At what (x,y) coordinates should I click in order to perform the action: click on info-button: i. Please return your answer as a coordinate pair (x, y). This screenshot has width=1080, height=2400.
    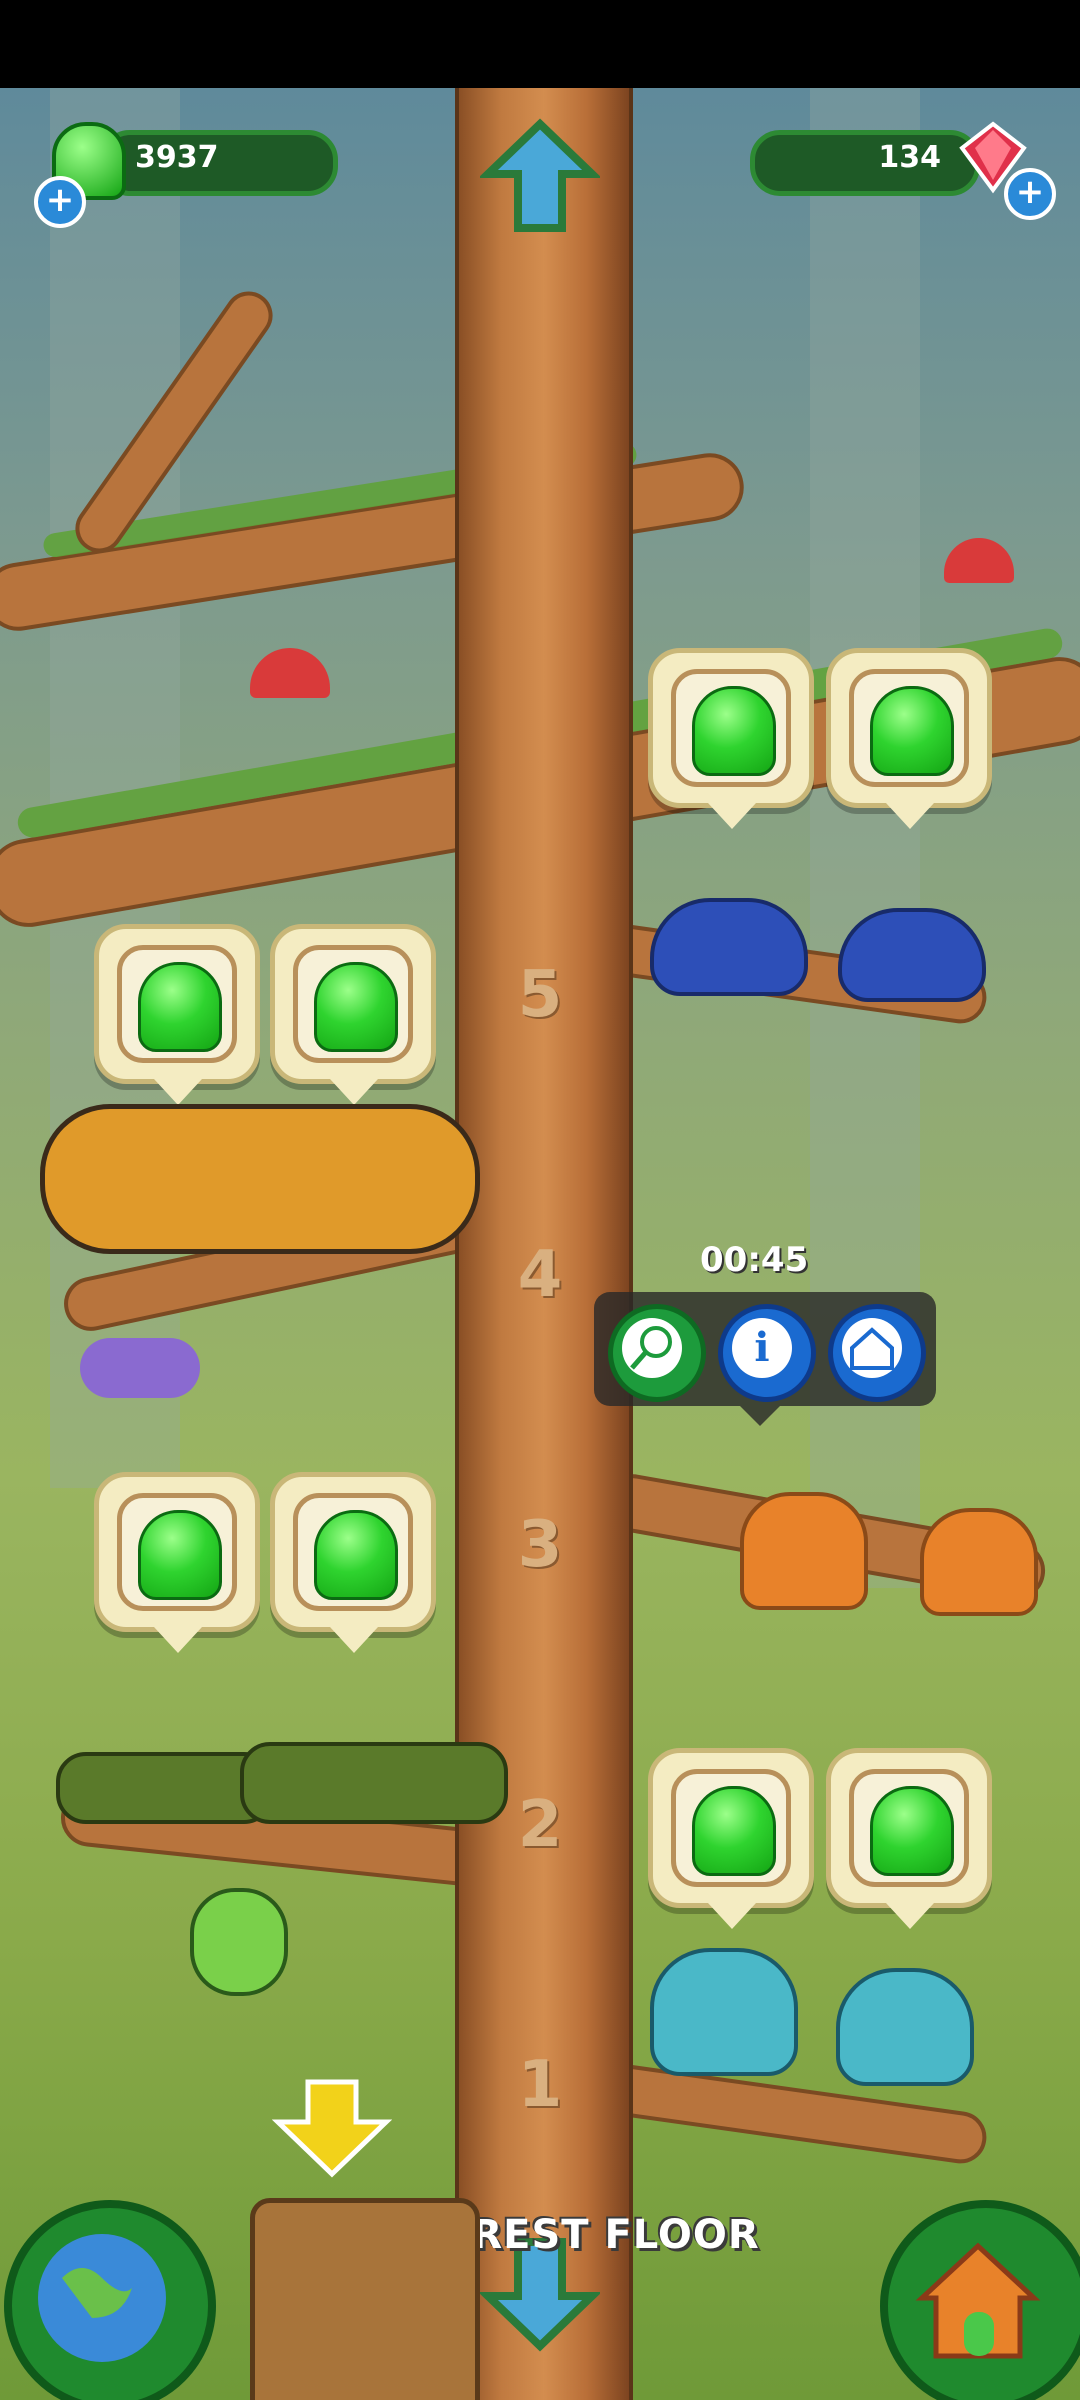
    Looking at the image, I should click on (767, 1353).